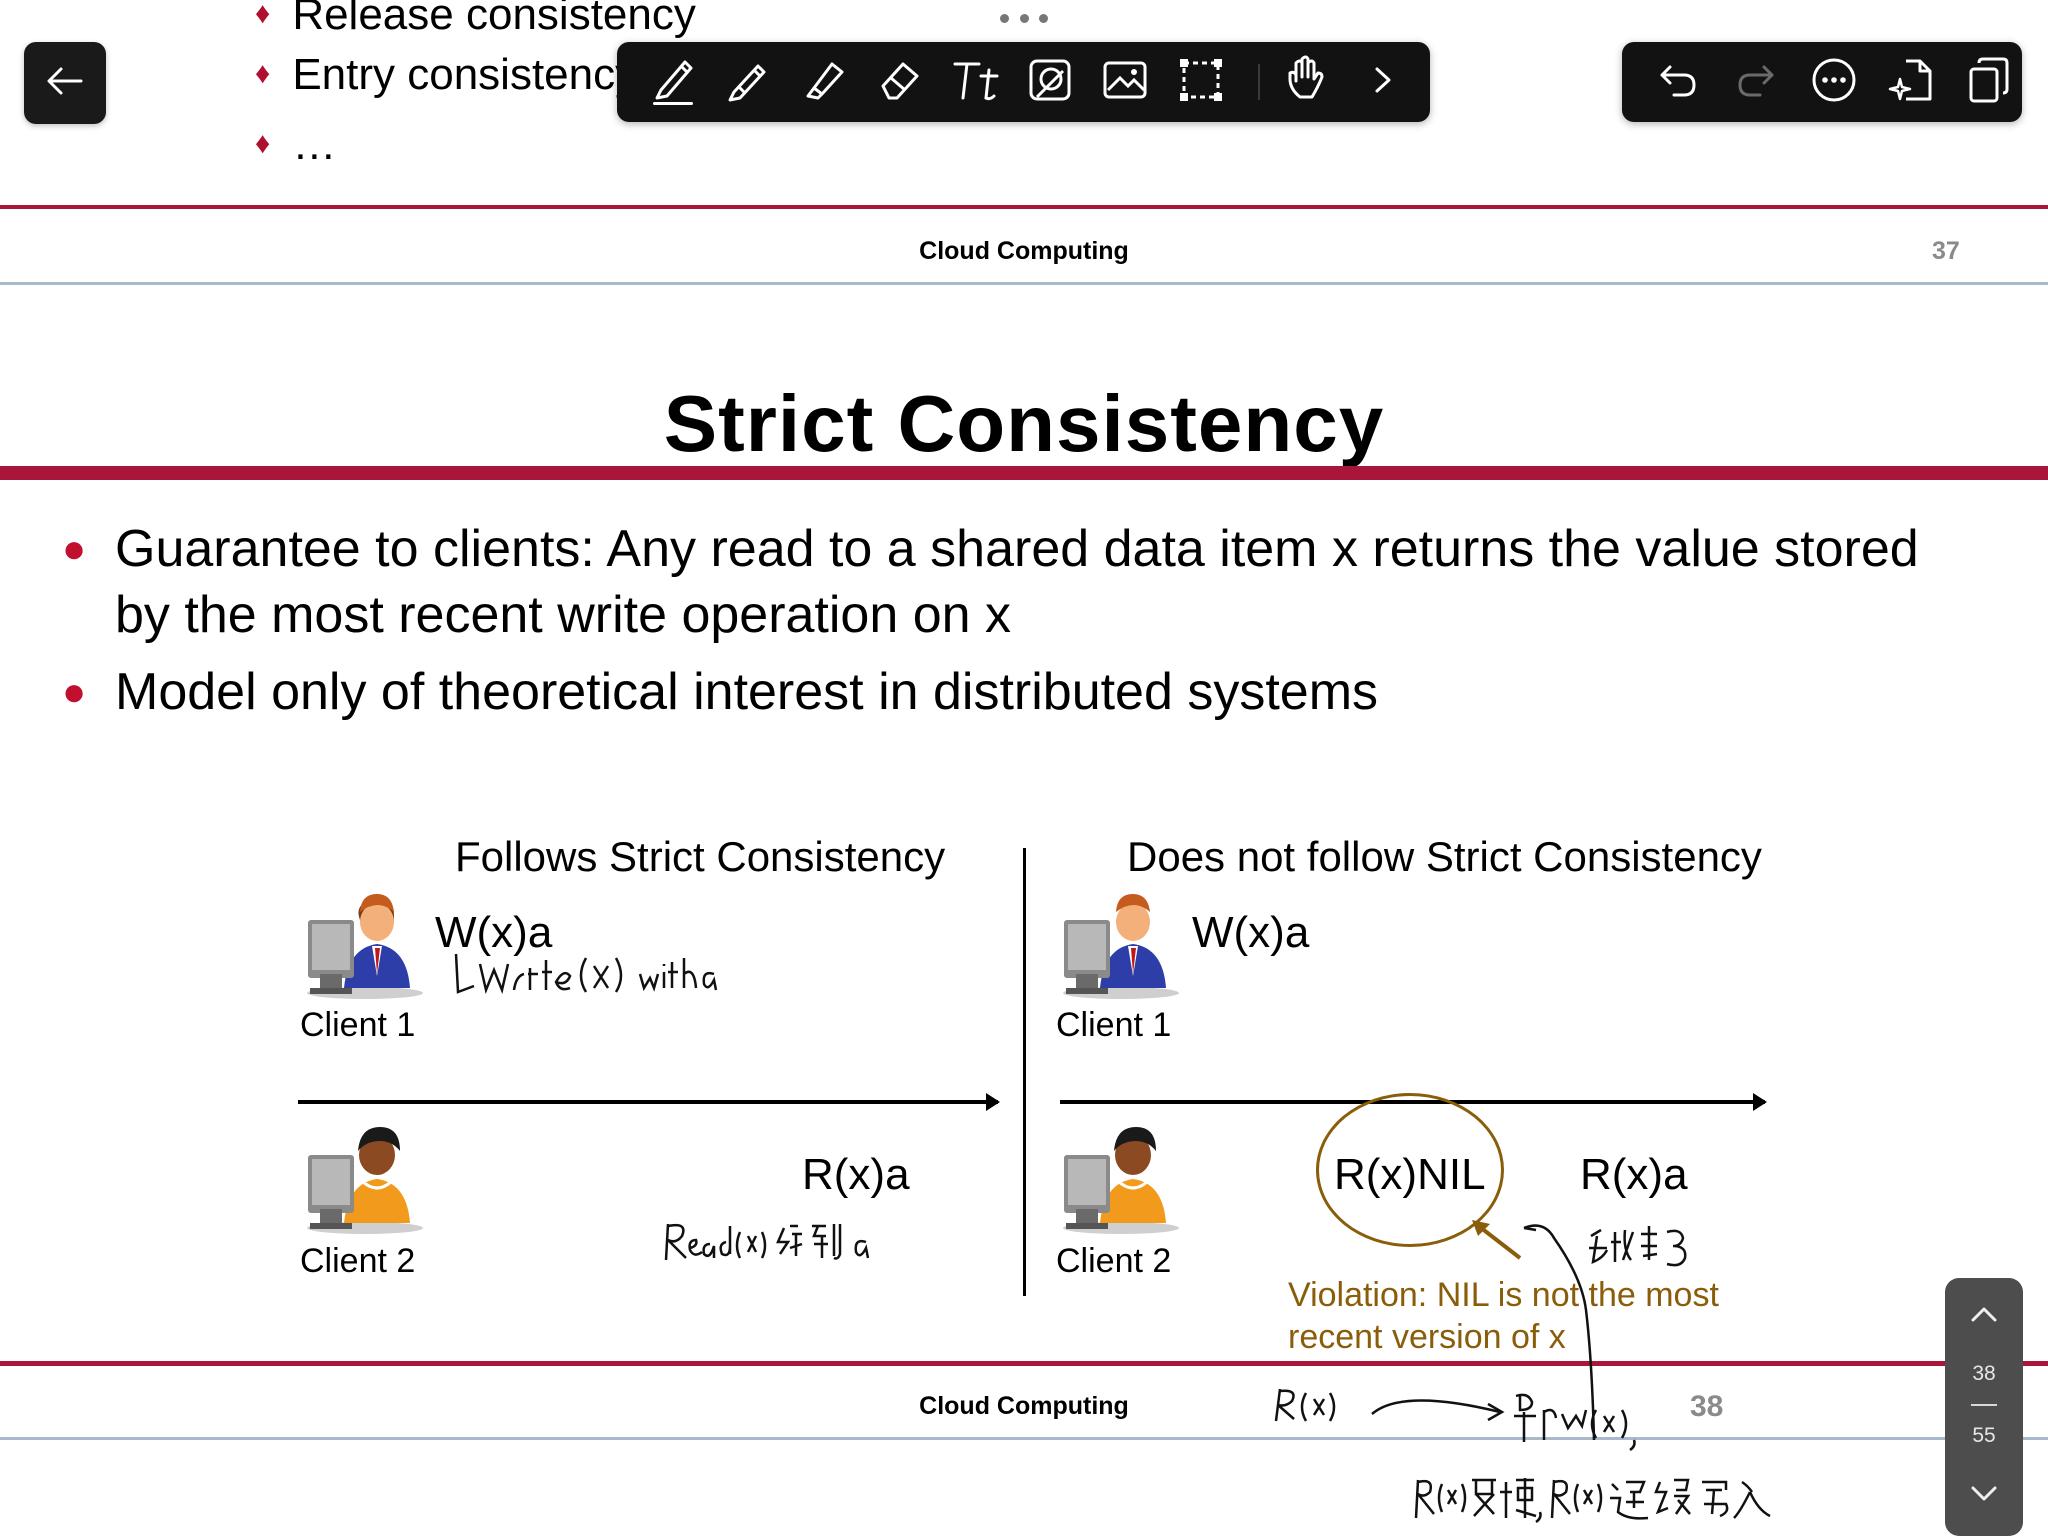  I want to click on next-page-button, so click(1984, 1496).